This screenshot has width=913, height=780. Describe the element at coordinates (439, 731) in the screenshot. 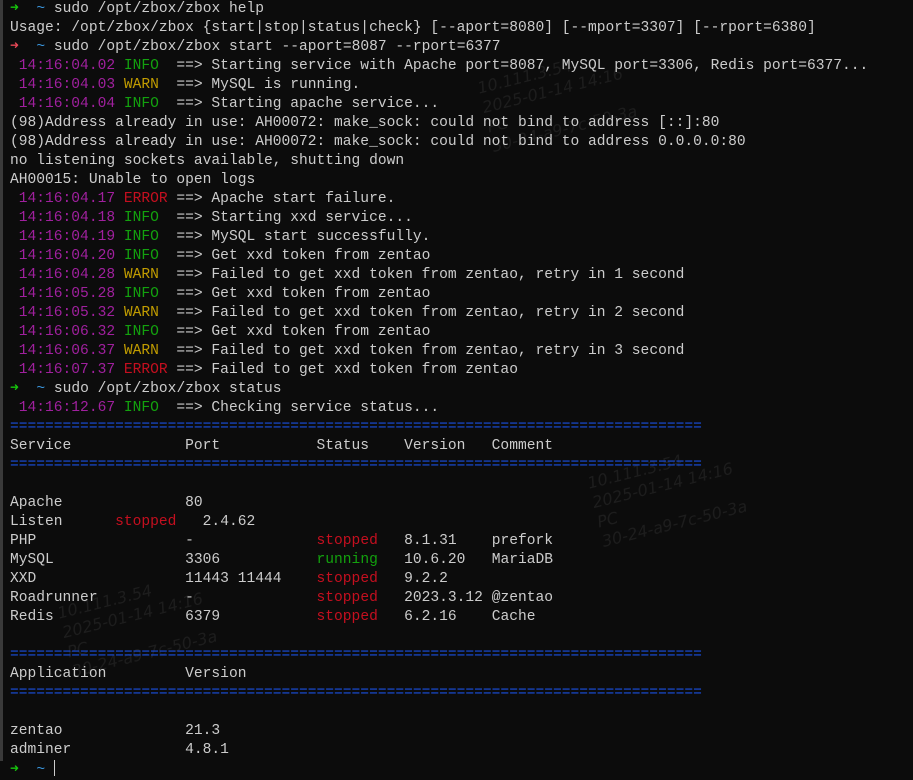

I see `terminal-line: zentao 21.3` at that location.